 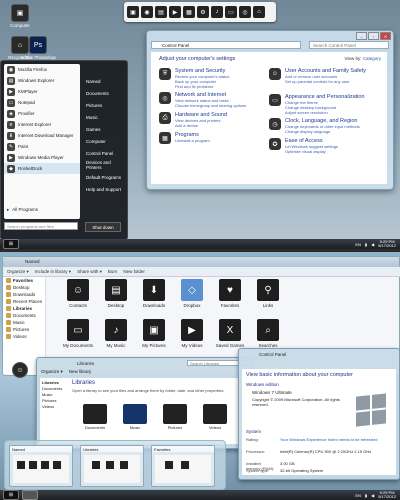 What do you see at coordinates (42, 168) in the screenshot?
I see `start-item-rocketdock: ◆ RocketDock` at bounding box center [42, 168].